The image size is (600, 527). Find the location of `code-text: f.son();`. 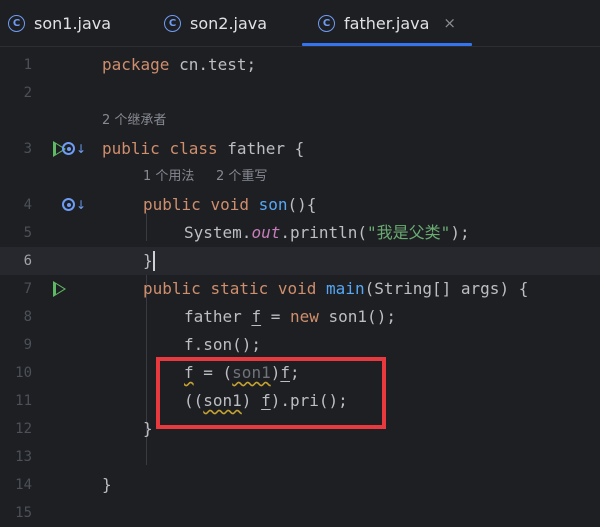

code-text: f.son(); is located at coordinates (223, 344).